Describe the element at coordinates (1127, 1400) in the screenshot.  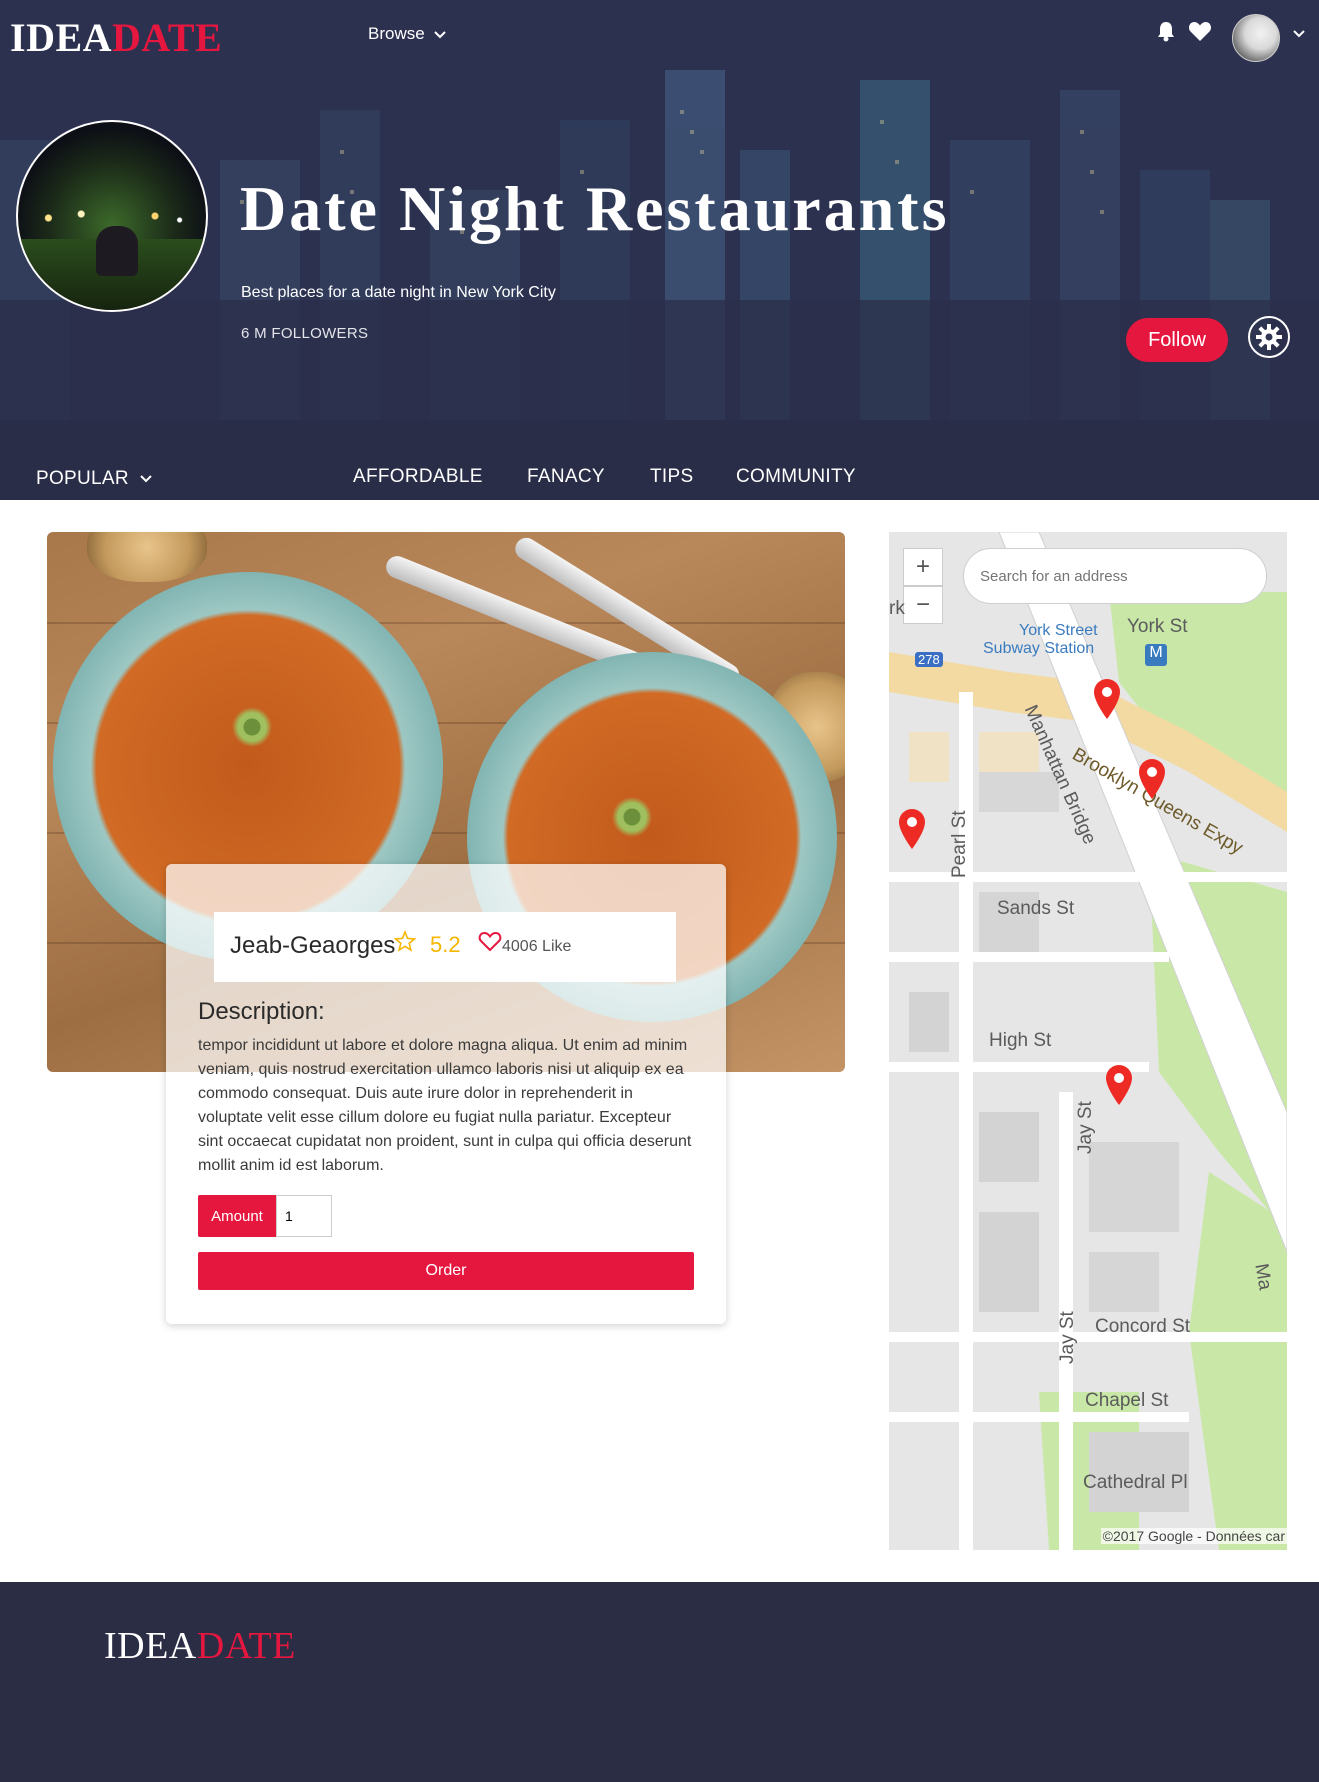
I see `map-label-chapel-st: Chapel St` at that location.